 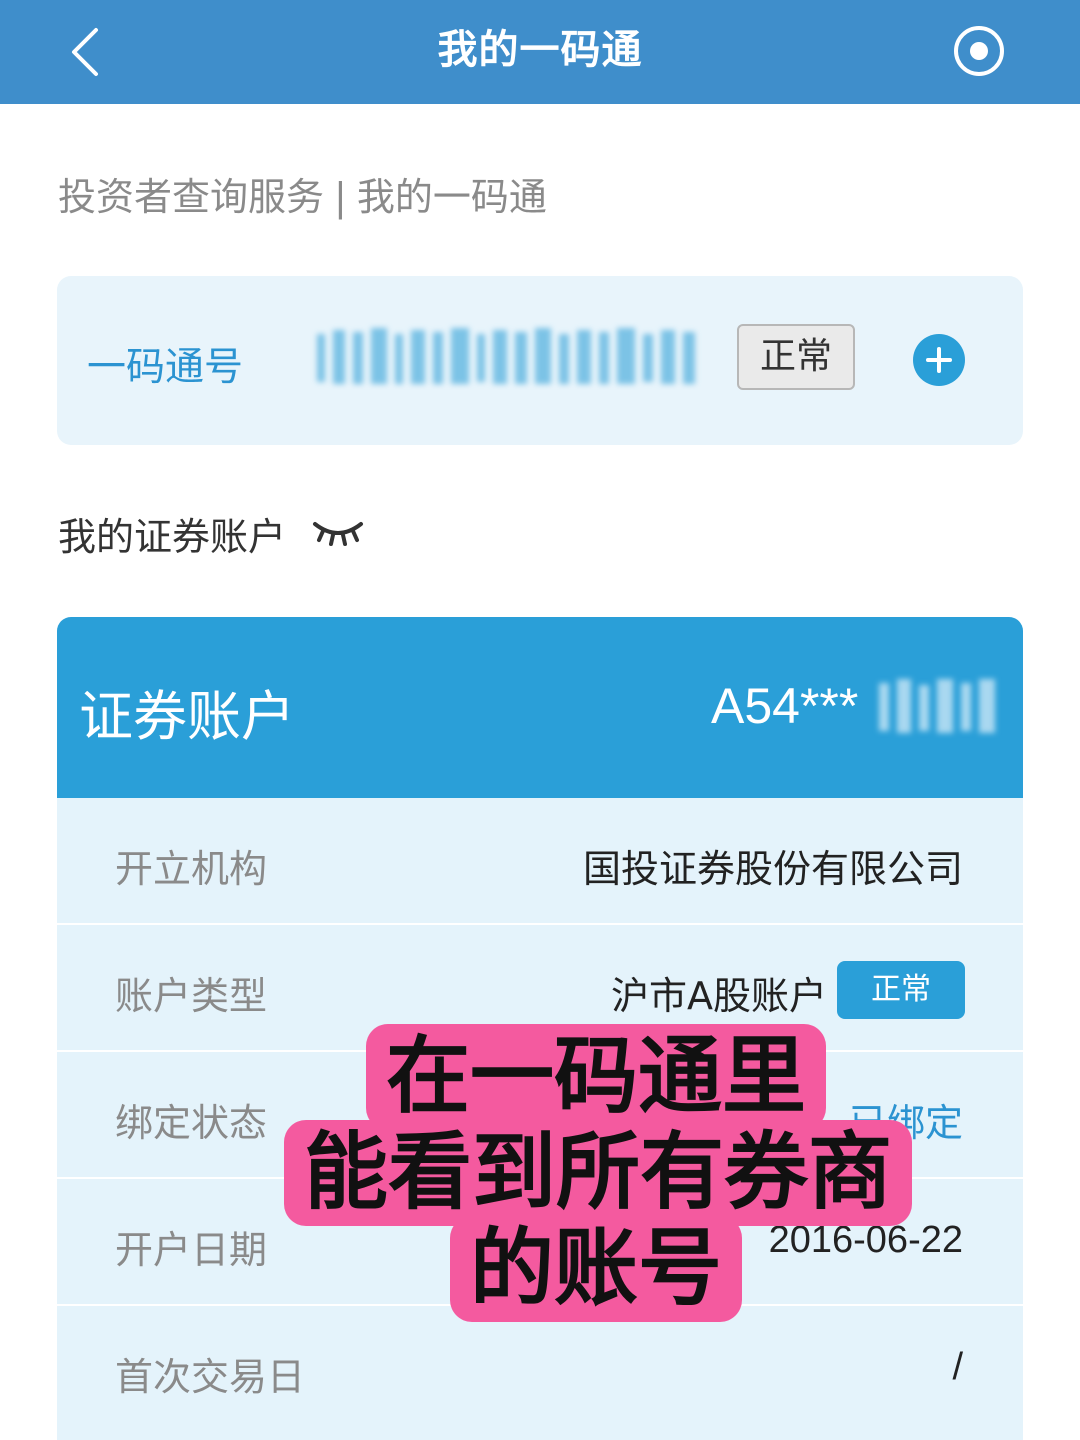 What do you see at coordinates (540, 988) in the screenshot?
I see `row-account-type: 账户类型 沪市A股账户 正常` at bounding box center [540, 988].